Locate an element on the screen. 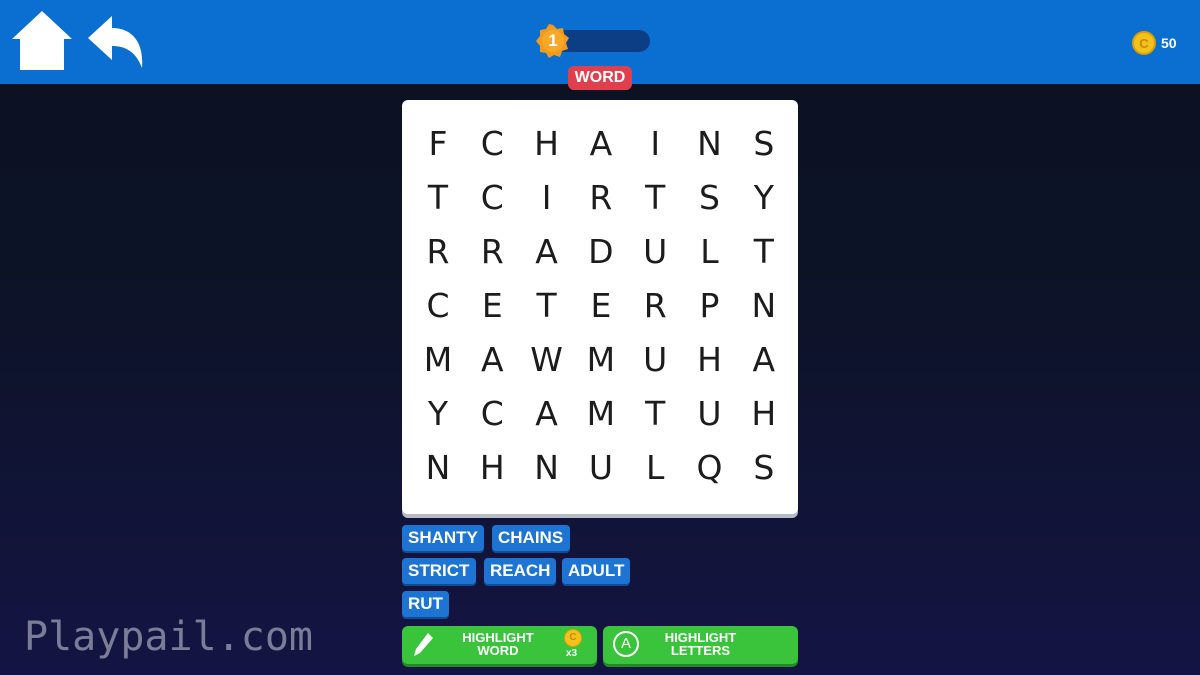 The width and height of the screenshot is (1200, 675). hint-cost: x3 is located at coordinates (572, 653).